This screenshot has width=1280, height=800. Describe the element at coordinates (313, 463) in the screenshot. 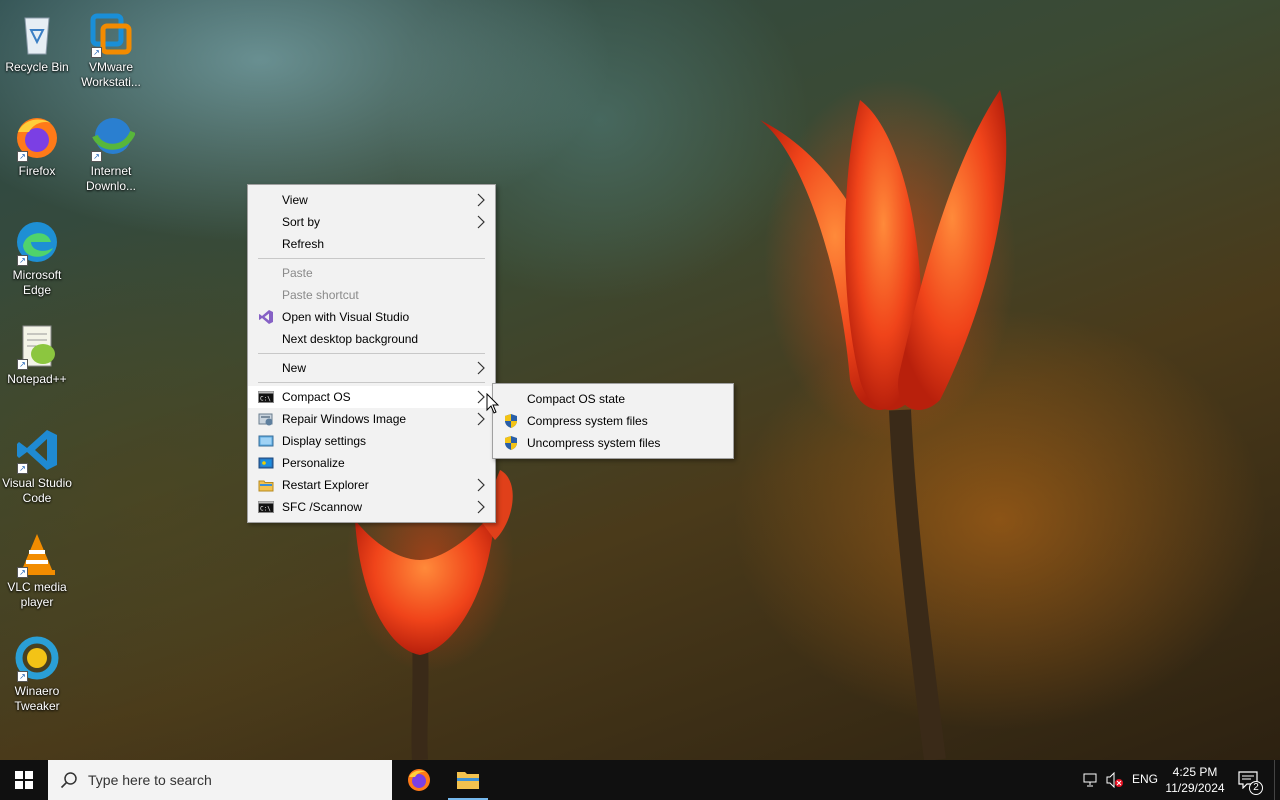

I see `menu-item-label: Personalize` at that location.